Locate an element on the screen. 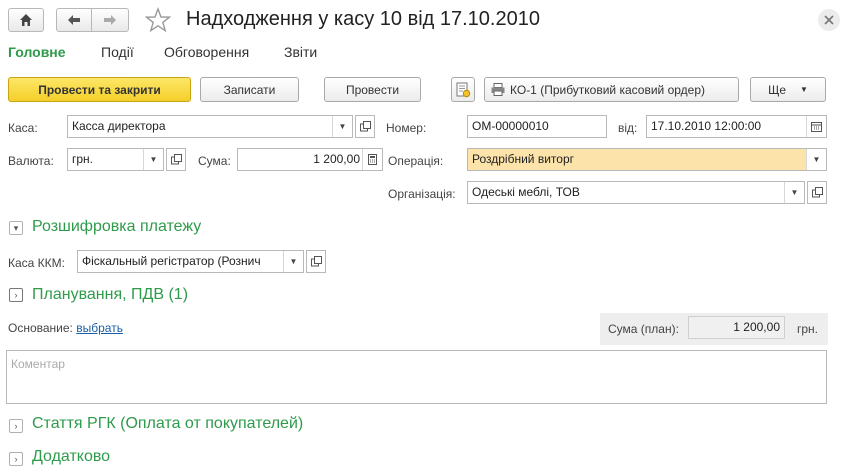 The height and width of the screenshot is (473, 844). back-button is located at coordinates (74, 20).